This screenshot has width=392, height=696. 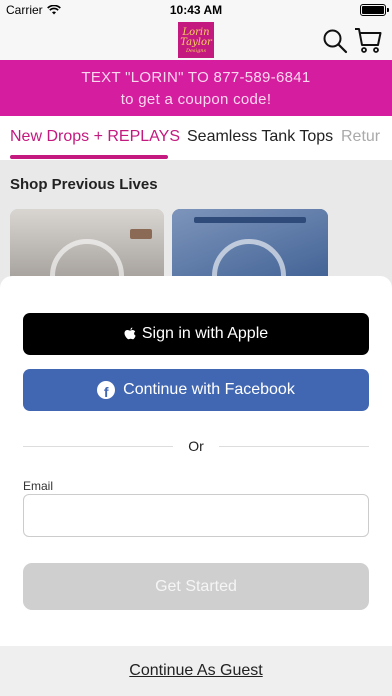 I want to click on search-icon, so click(x=335, y=41).